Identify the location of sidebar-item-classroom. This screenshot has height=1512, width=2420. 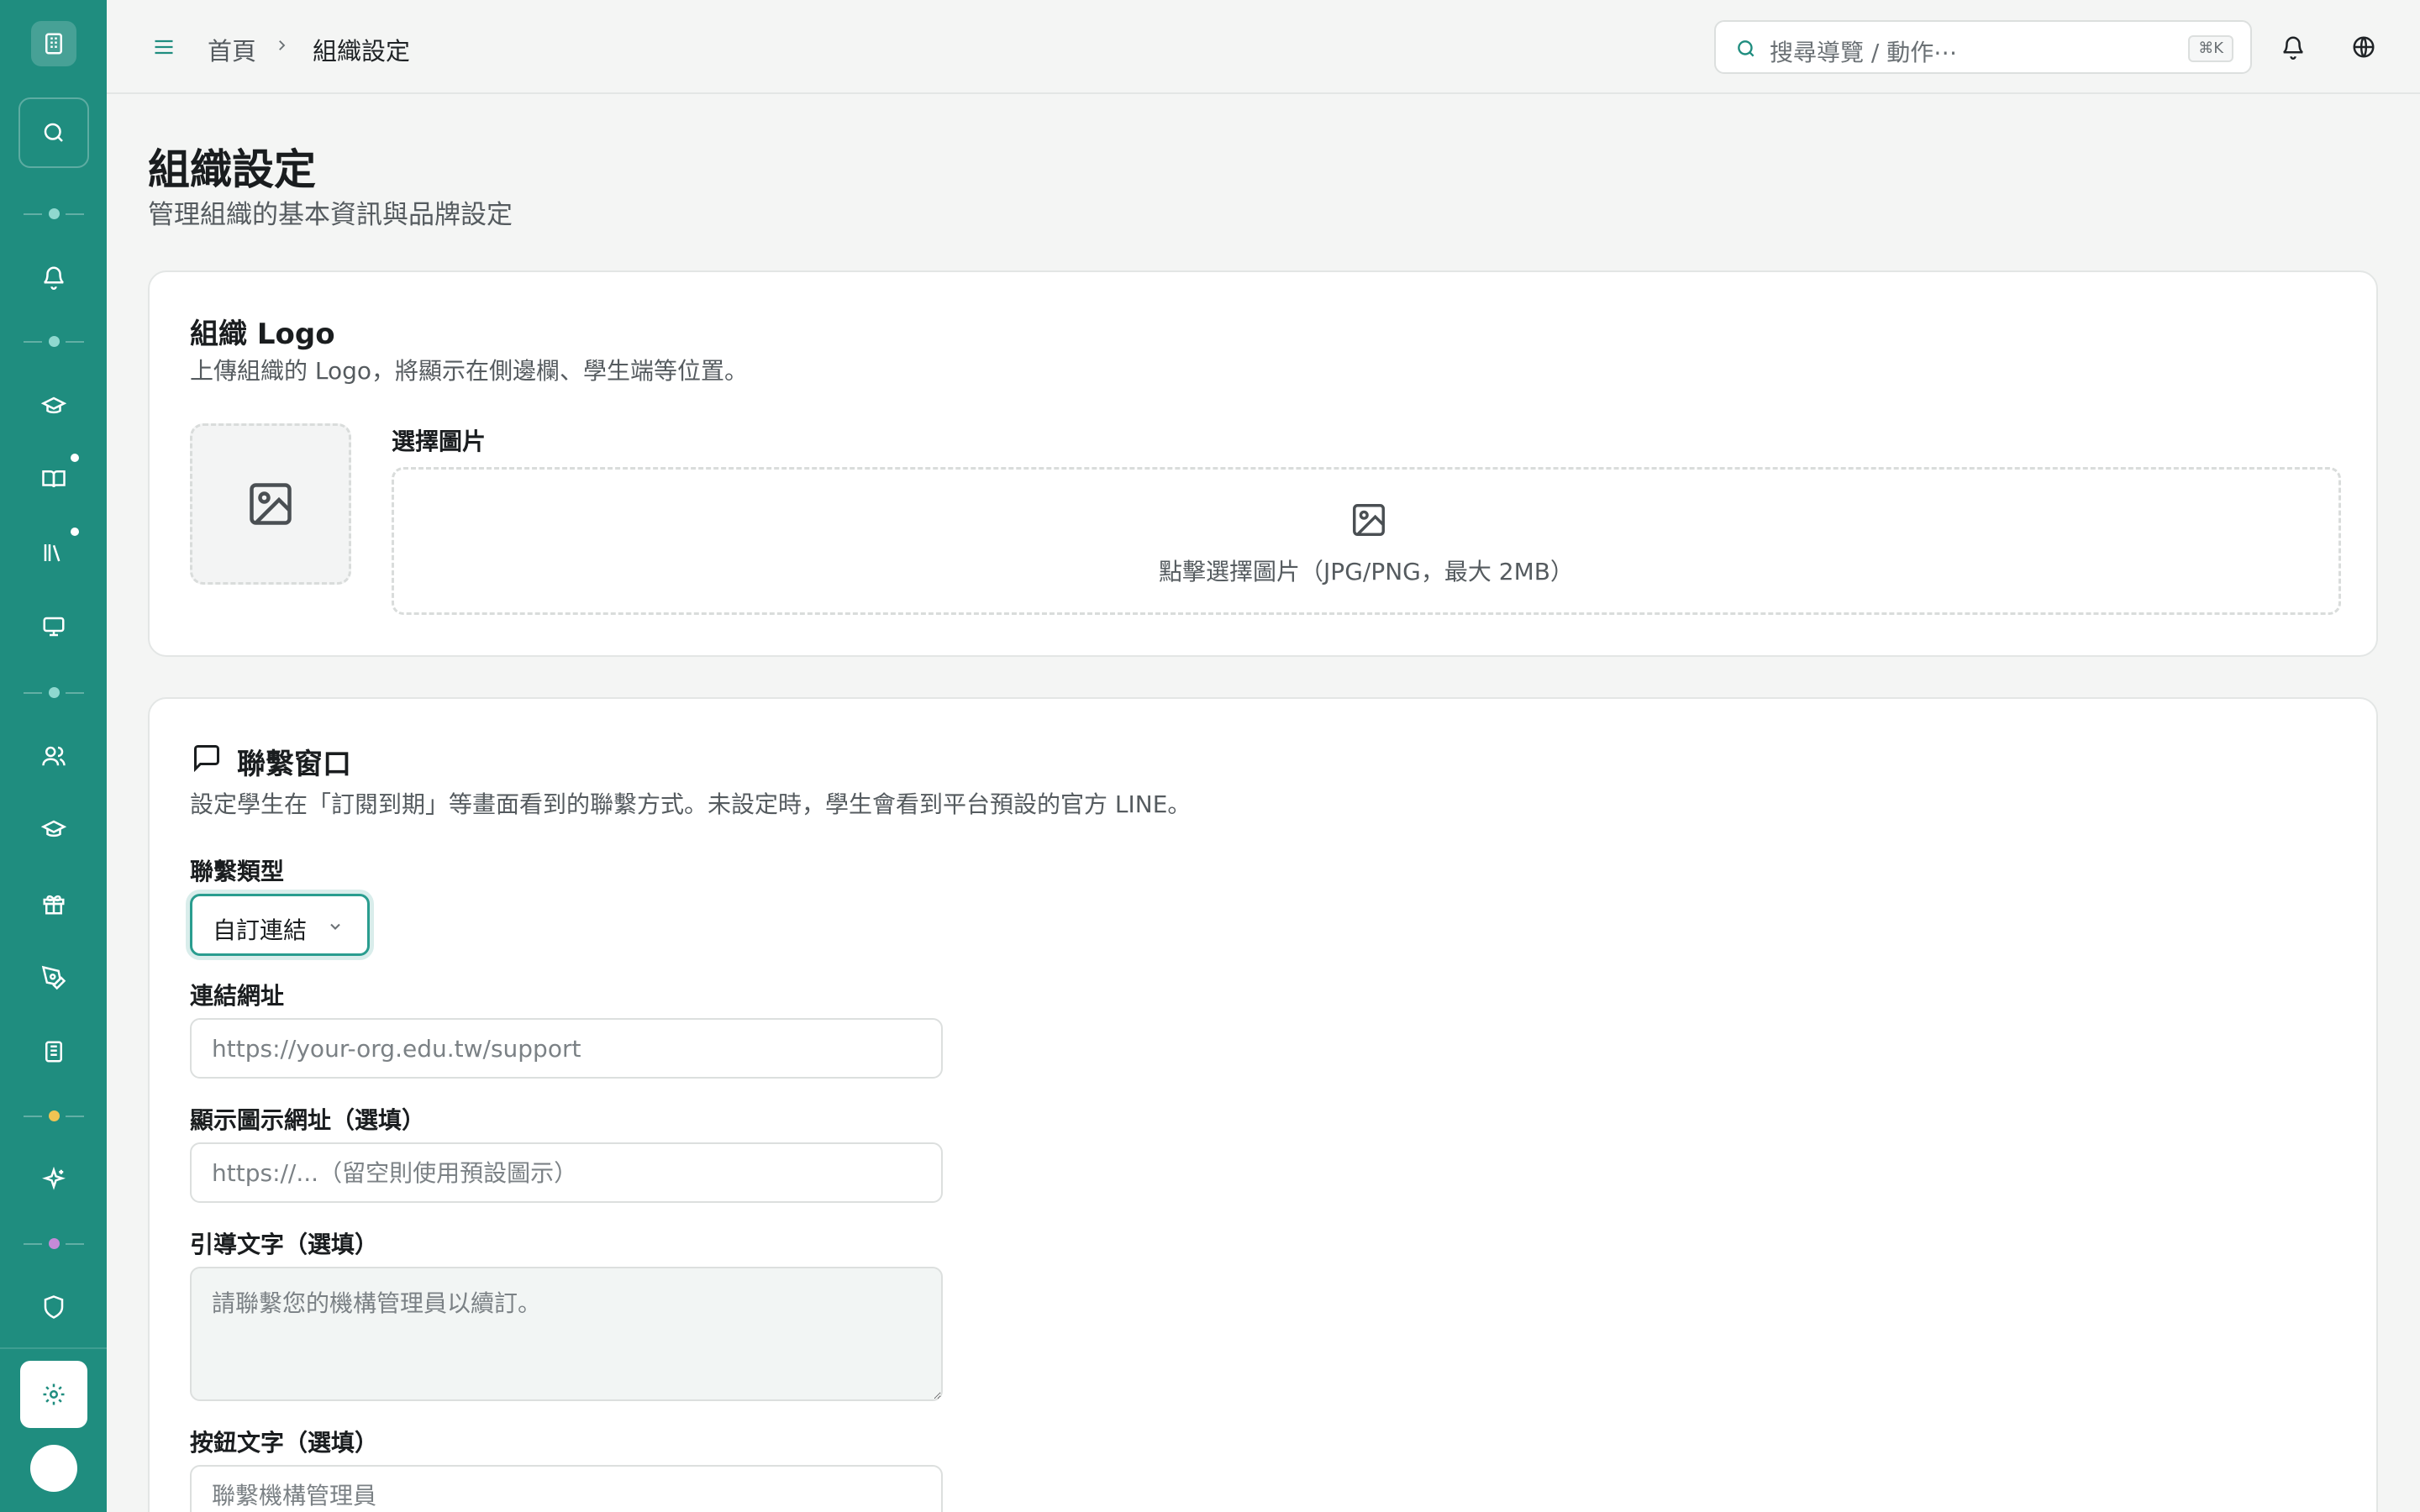
(54, 626).